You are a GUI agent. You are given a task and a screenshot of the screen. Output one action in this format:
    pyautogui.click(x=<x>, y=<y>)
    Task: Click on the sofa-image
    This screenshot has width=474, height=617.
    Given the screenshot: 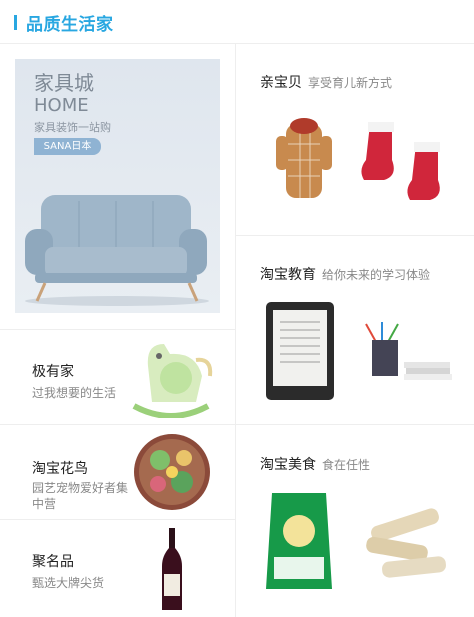 What is the action you would take?
    pyautogui.click(x=117, y=250)
    